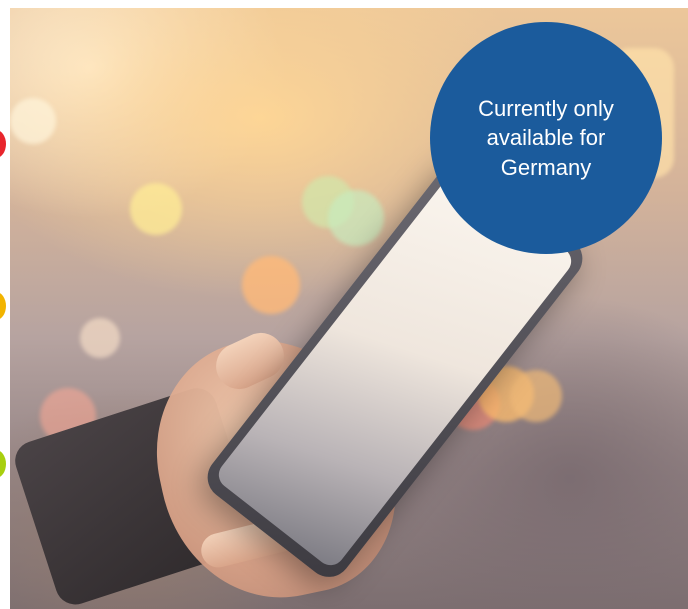  What do you see at coordinates (3, 144) in the screenshot?
I see `red-dot` at bounding box center [3, 144].